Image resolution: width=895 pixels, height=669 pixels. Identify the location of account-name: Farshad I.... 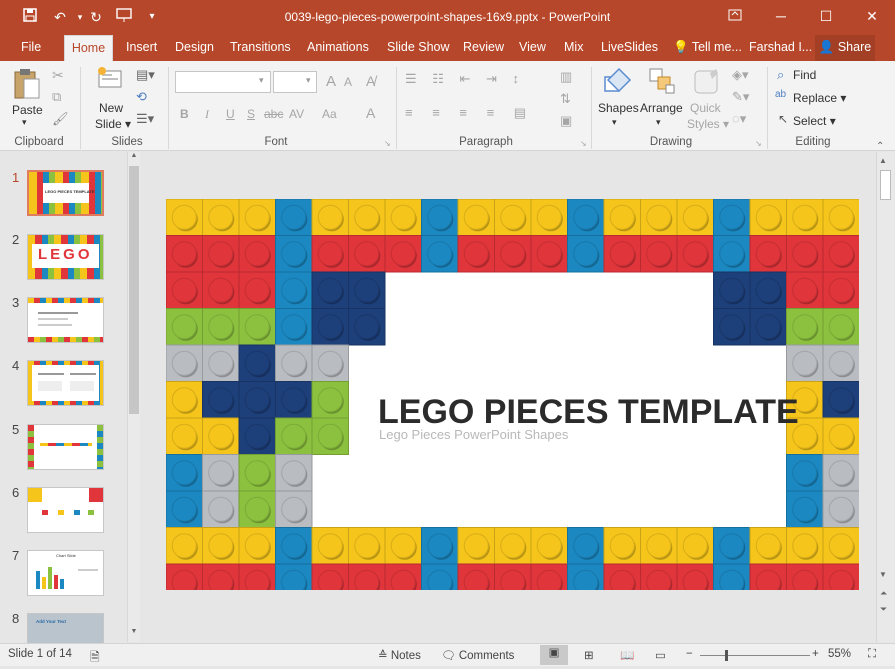
(780, 48).